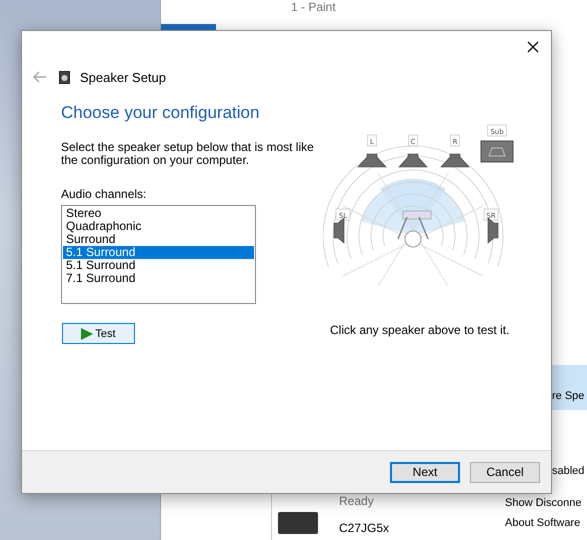  Describe the element at coordinates (420, 330) in the screenshot. I see `hint-text: Click any speaker above to test it.` at that location.